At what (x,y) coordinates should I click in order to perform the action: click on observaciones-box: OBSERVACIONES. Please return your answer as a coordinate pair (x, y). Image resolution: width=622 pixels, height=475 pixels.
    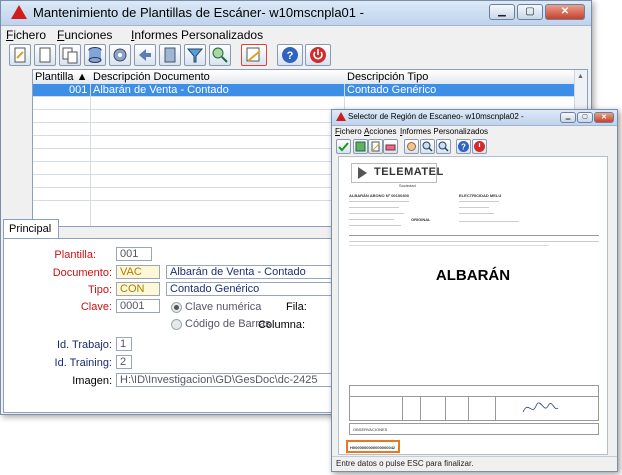
    Looking at the image, I should click on (474, 429).